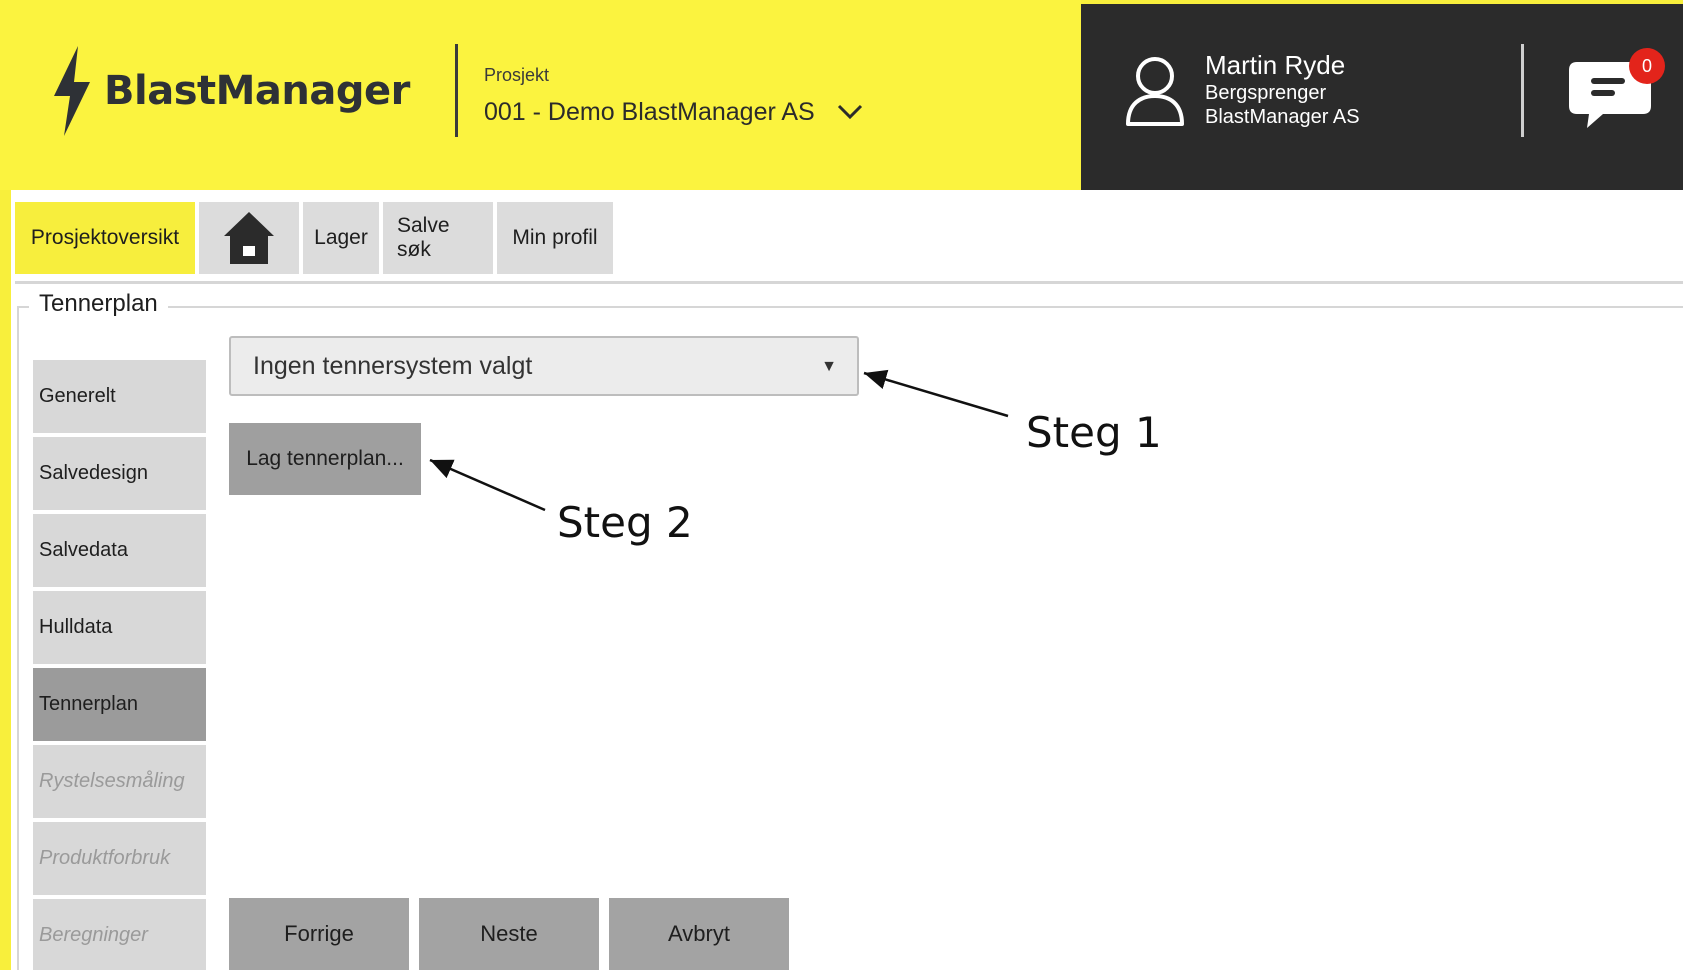 The width and height of the screenshot is (1683, 970). I want to click on header-divider, so click(456, 90).